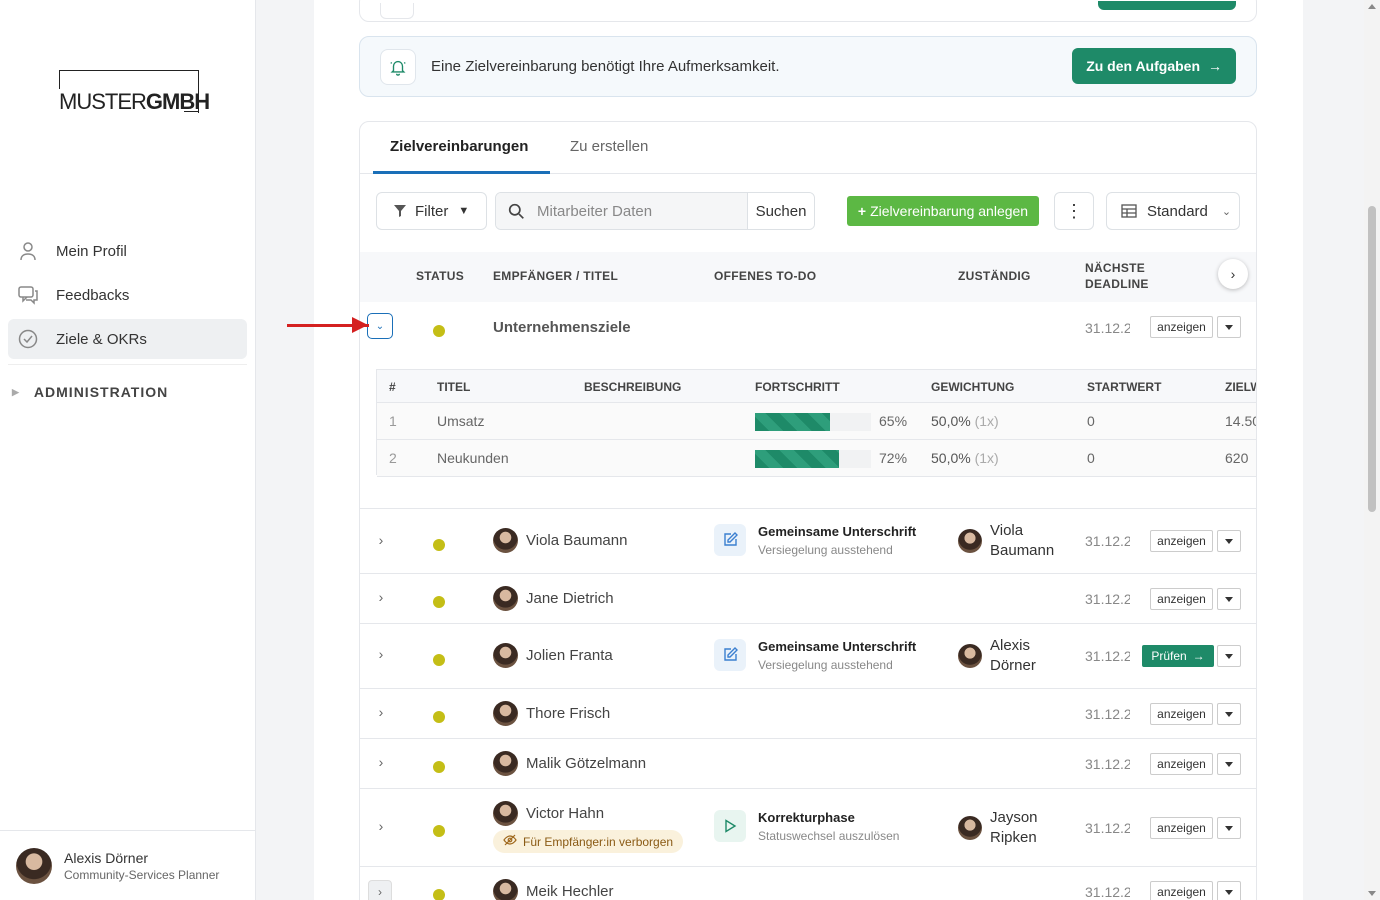 Image resolution: width=1380 pixels, height=900 pixels. I want to click on chevron-down-icon: ▼, so click(464, 211).